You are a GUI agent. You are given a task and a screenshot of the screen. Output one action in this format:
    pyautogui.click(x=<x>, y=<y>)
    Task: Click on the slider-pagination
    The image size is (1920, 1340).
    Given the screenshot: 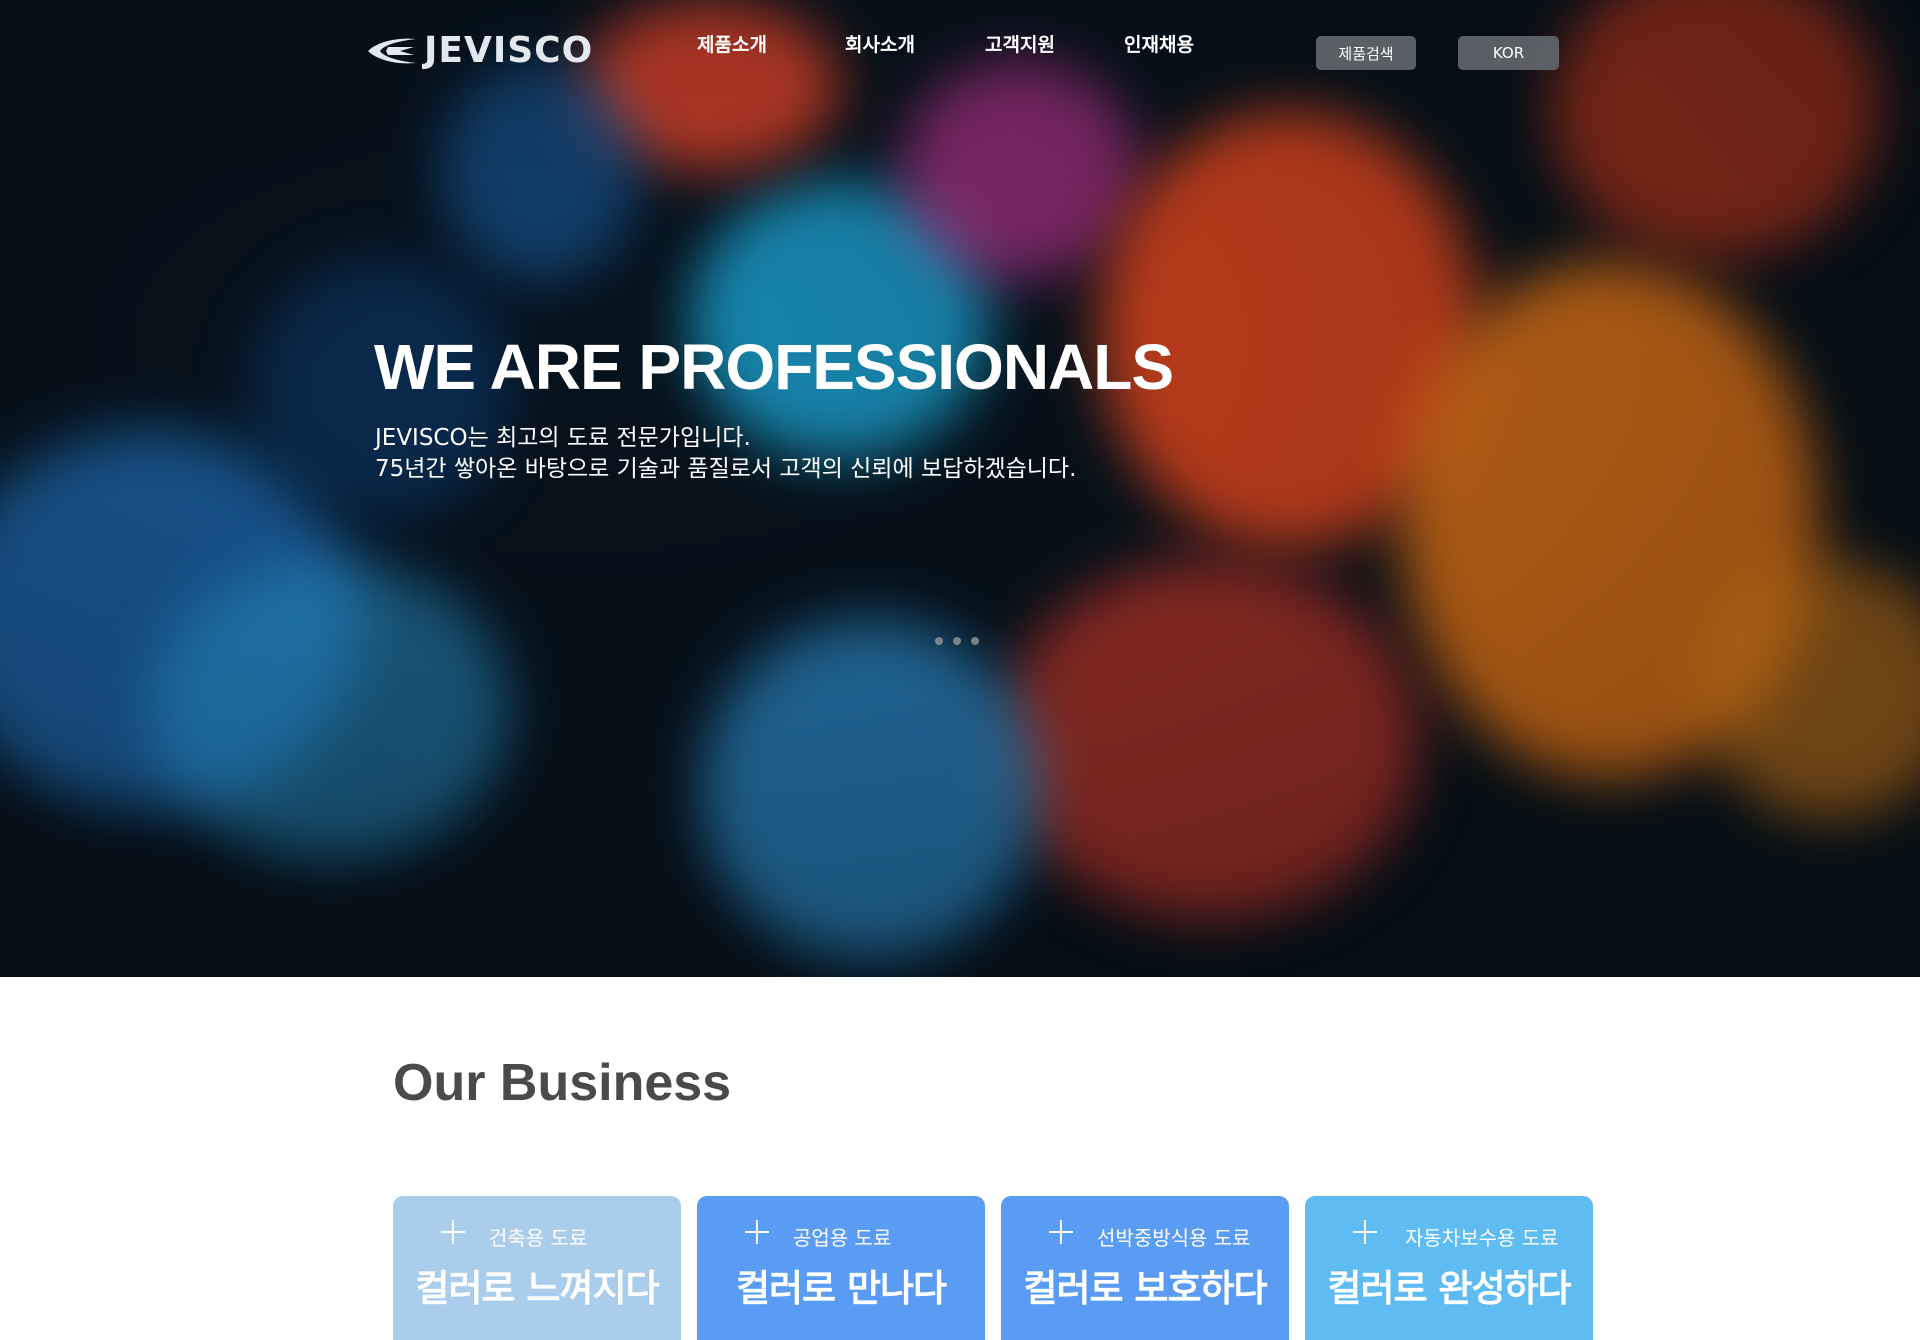 What is the action you would take?
    pyautogui.click(x=957, y=641)
    